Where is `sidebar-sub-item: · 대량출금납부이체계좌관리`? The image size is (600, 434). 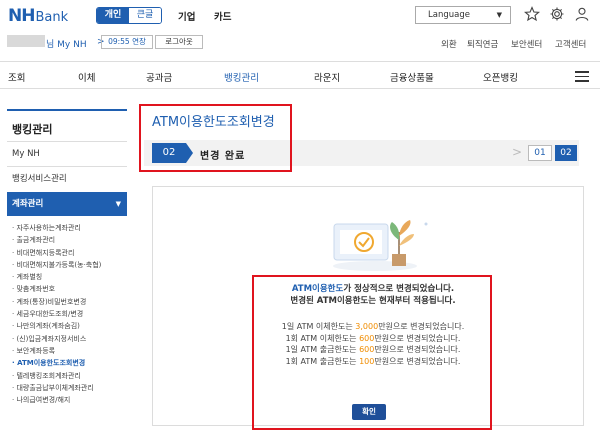
sidebar-sub-item: · 대량출금납부이체계좌관리 is located at coordinates (67, 388).